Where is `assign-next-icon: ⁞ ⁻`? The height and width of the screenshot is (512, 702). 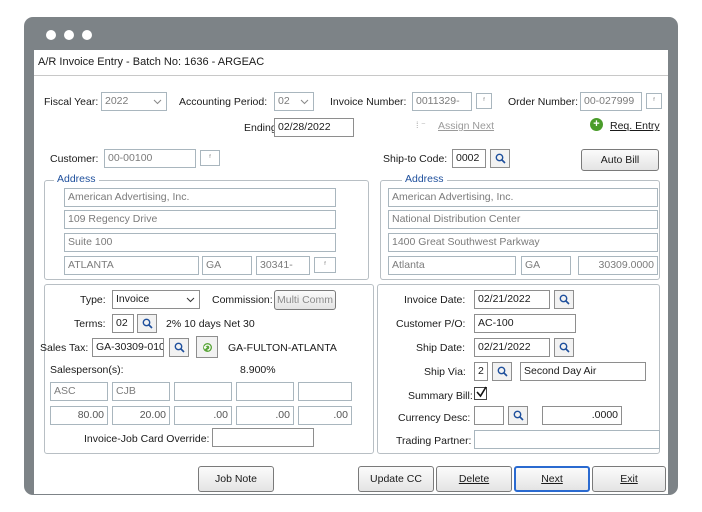
assign-next-icon: ⁞ ⁻ is located at coordinates (421, 125).